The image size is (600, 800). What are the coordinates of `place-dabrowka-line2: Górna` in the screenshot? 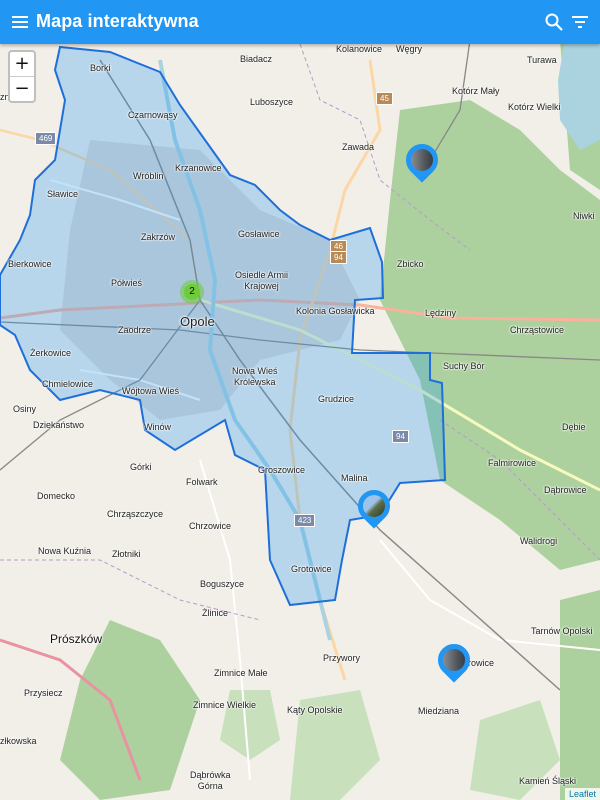 It's located at (210, 786).